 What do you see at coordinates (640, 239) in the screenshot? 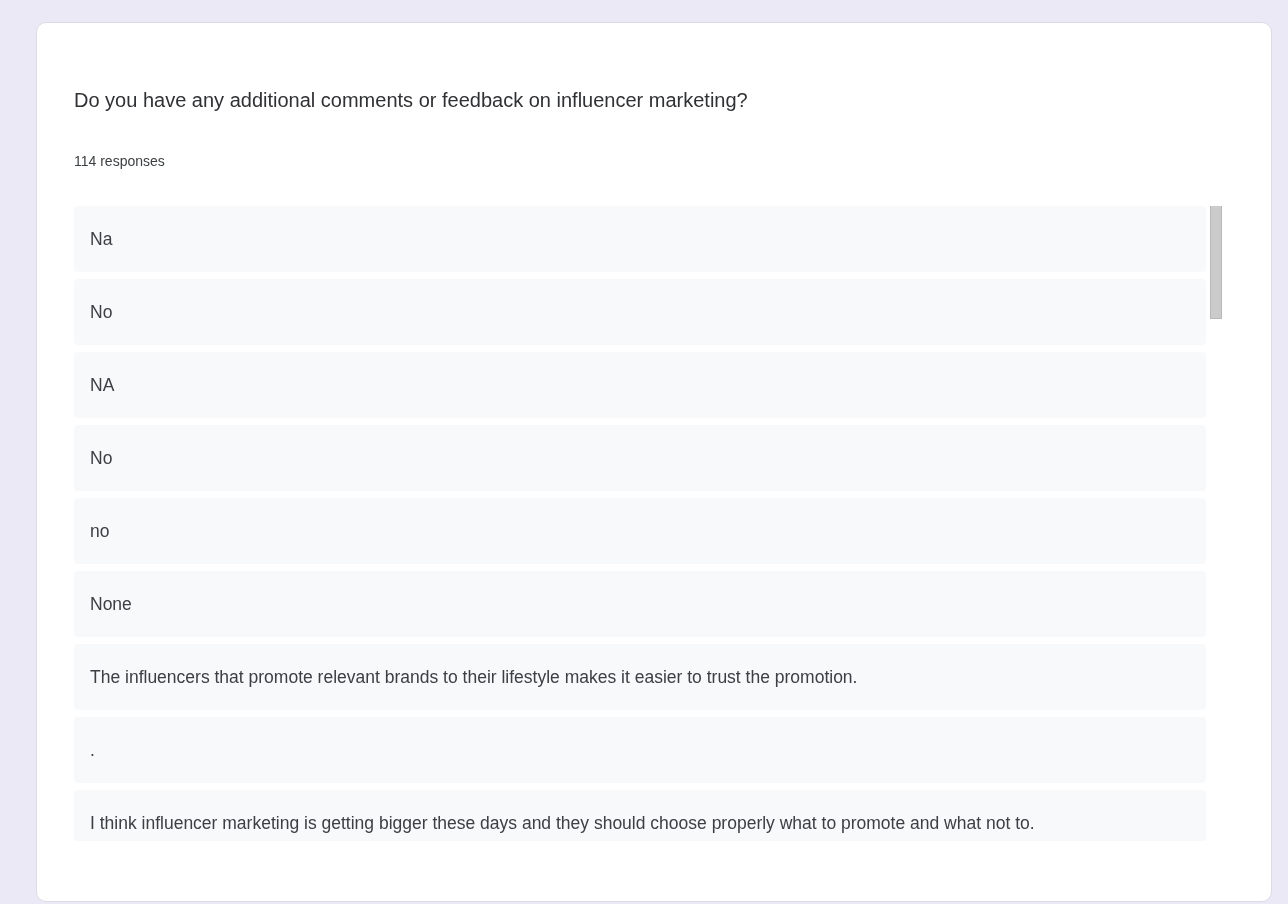
I see `response-item: Na` at bounding box center [640, 239].